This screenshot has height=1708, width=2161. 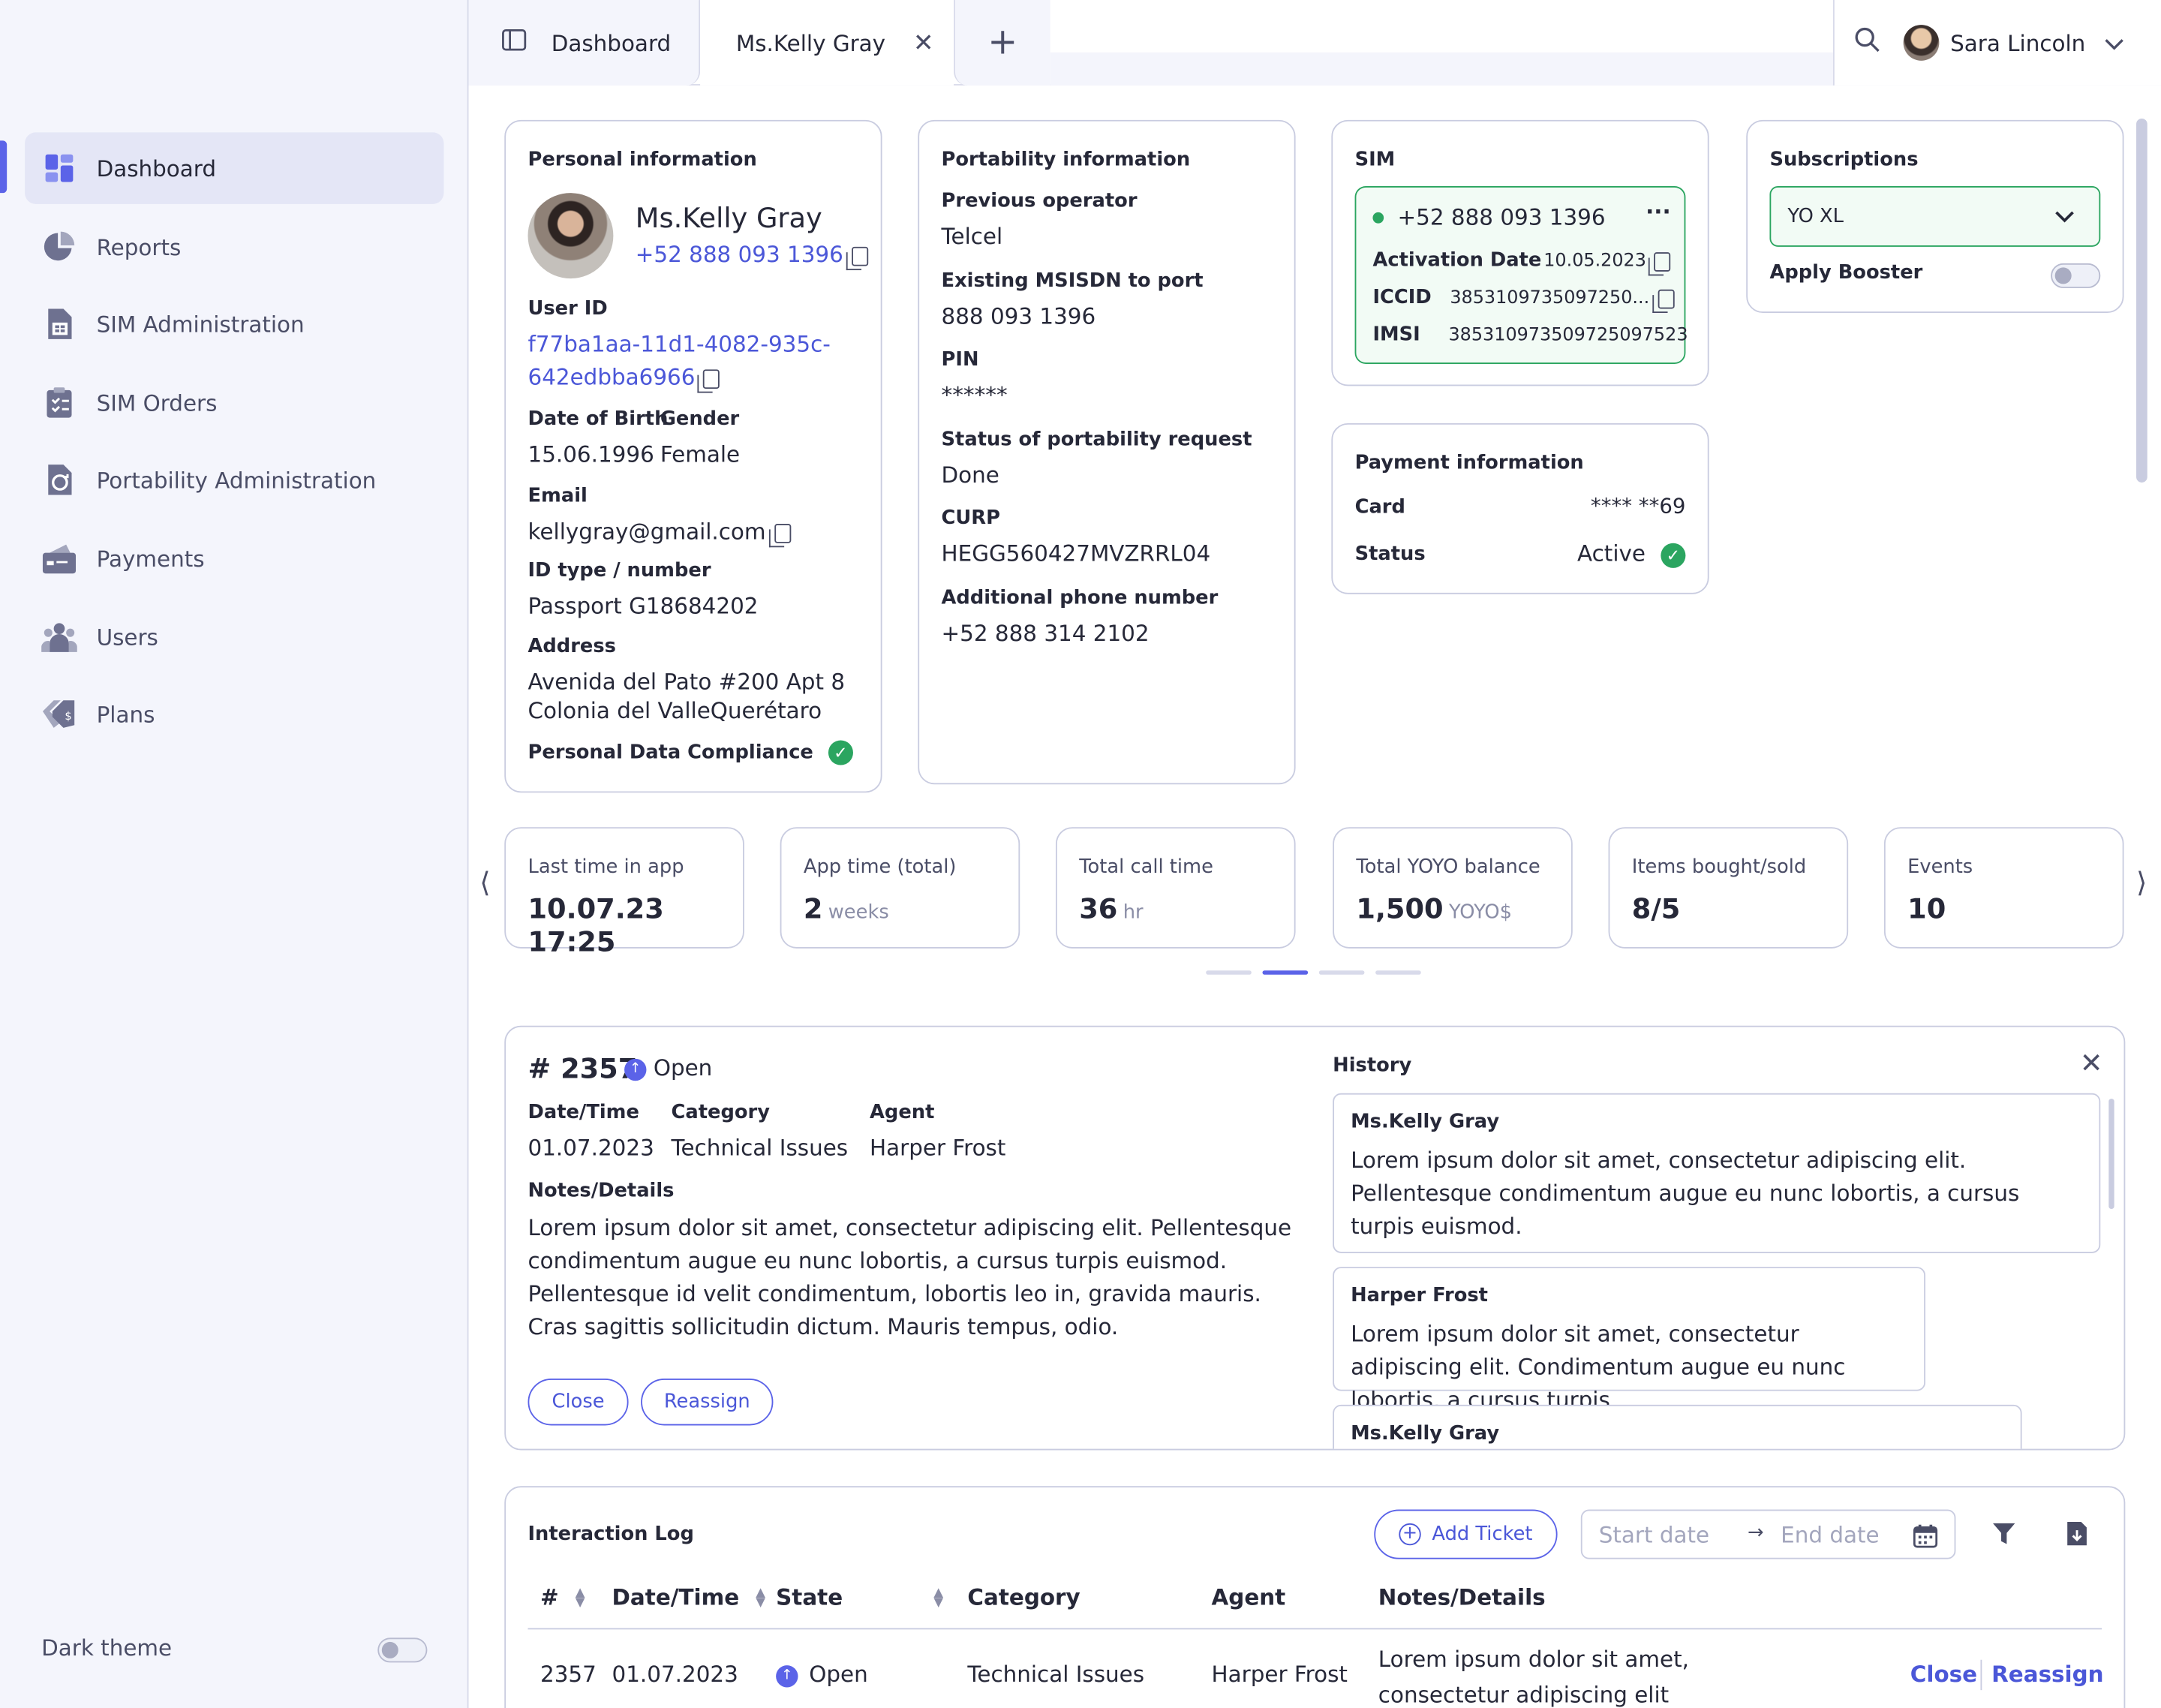 I want to click on plan-select: YO XL, so click(x=1935, y=216).